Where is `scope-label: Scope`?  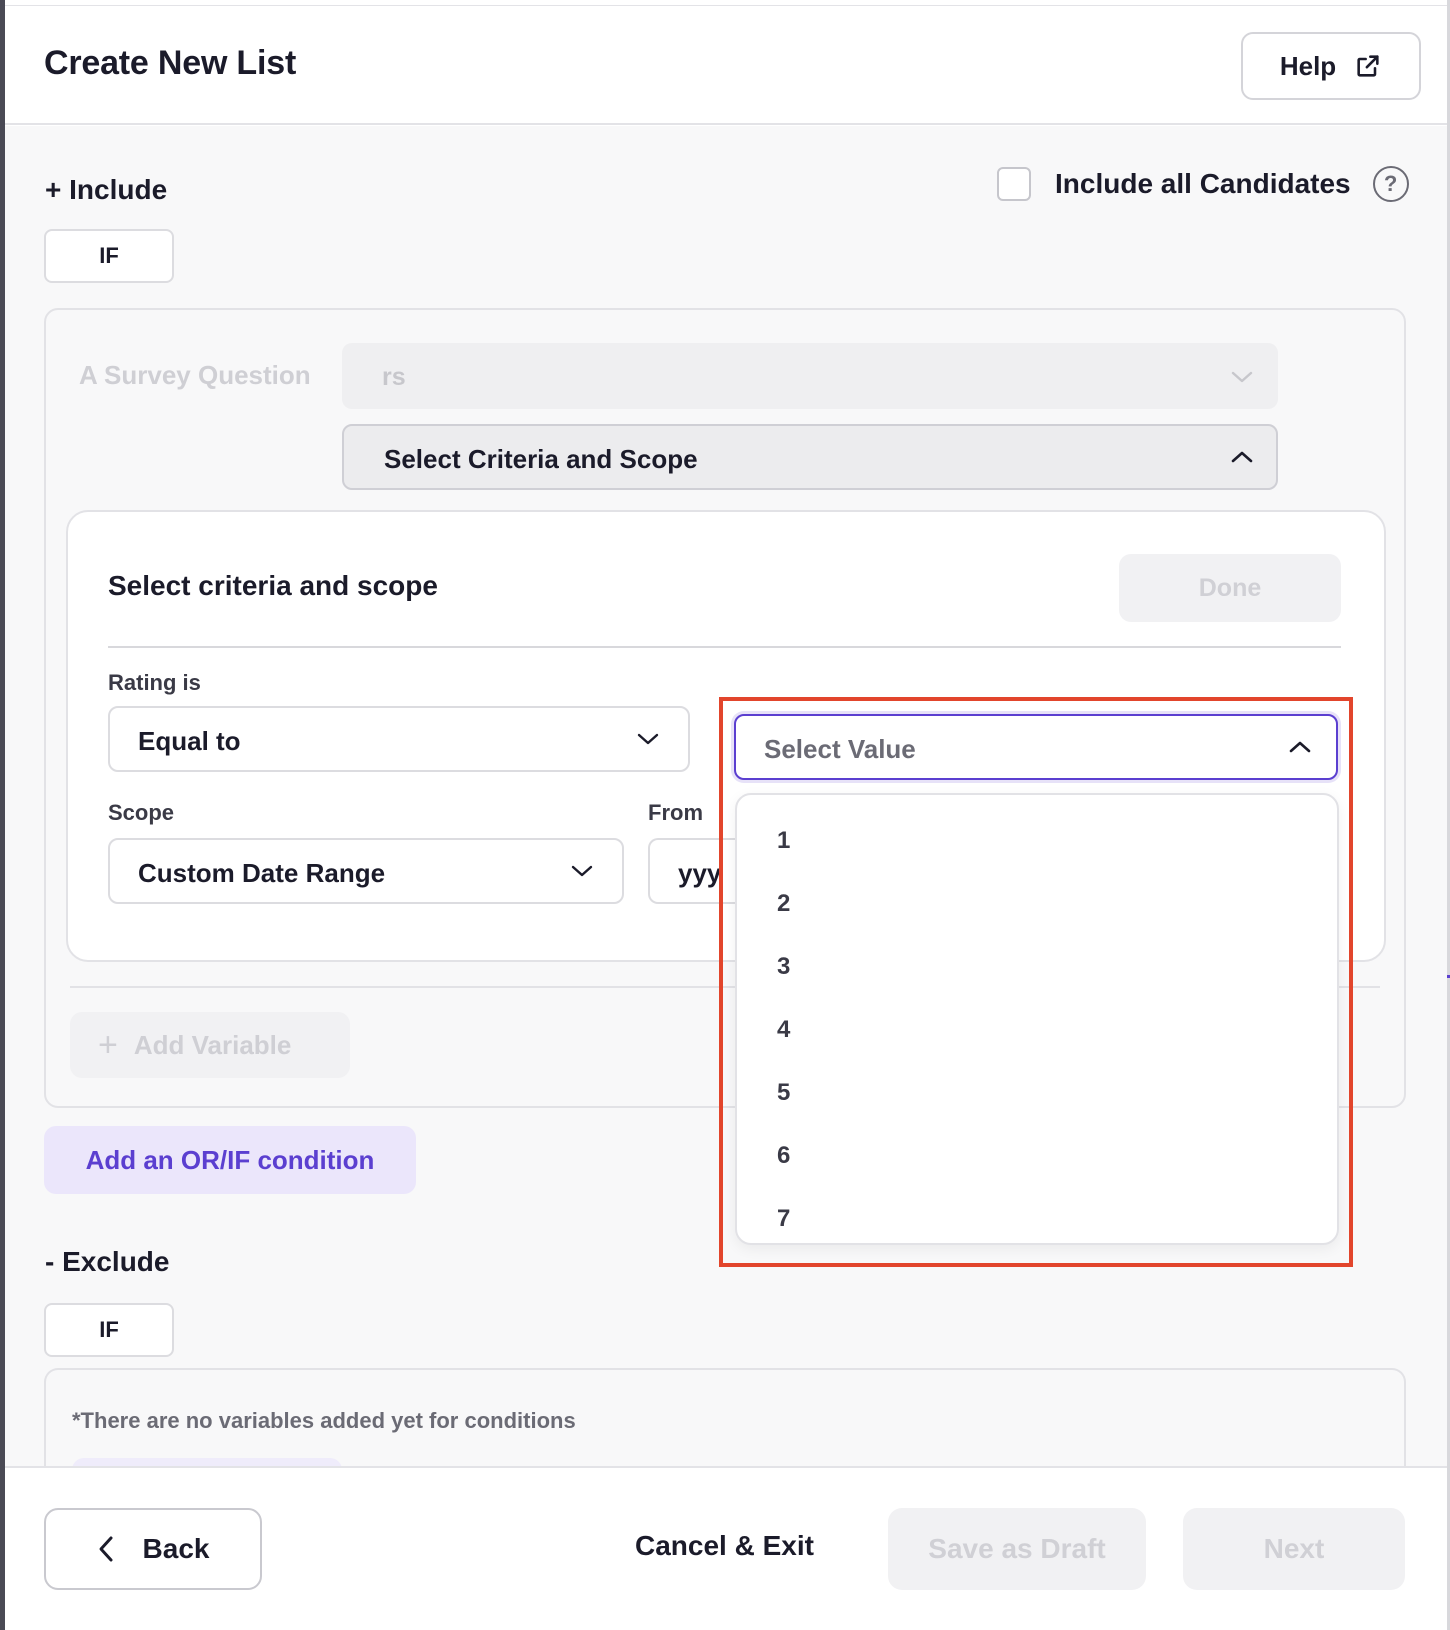 scope-label: Scope is located at coordinates (141, 812).